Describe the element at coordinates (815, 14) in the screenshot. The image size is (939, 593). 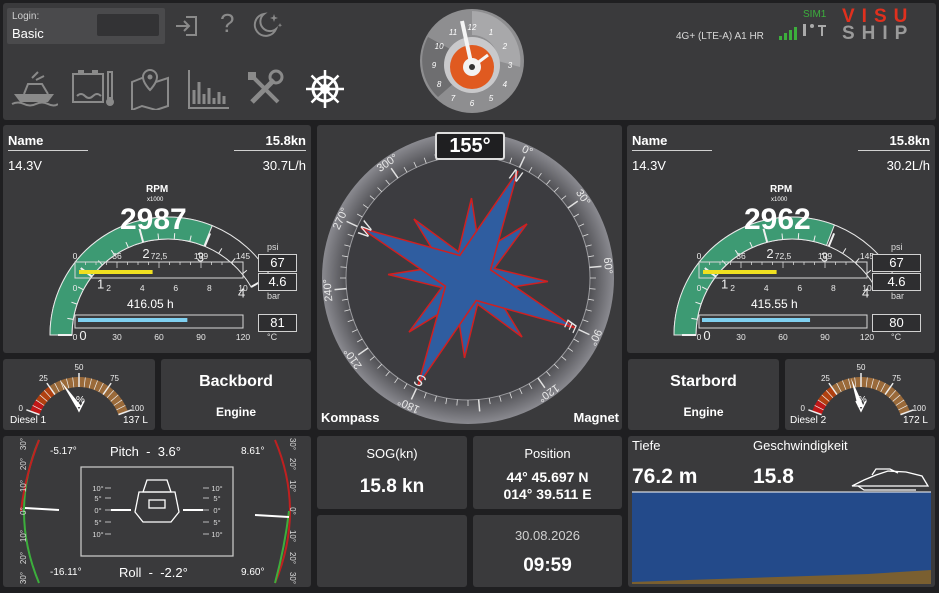
I see `sim-label: SIM1` at that location.